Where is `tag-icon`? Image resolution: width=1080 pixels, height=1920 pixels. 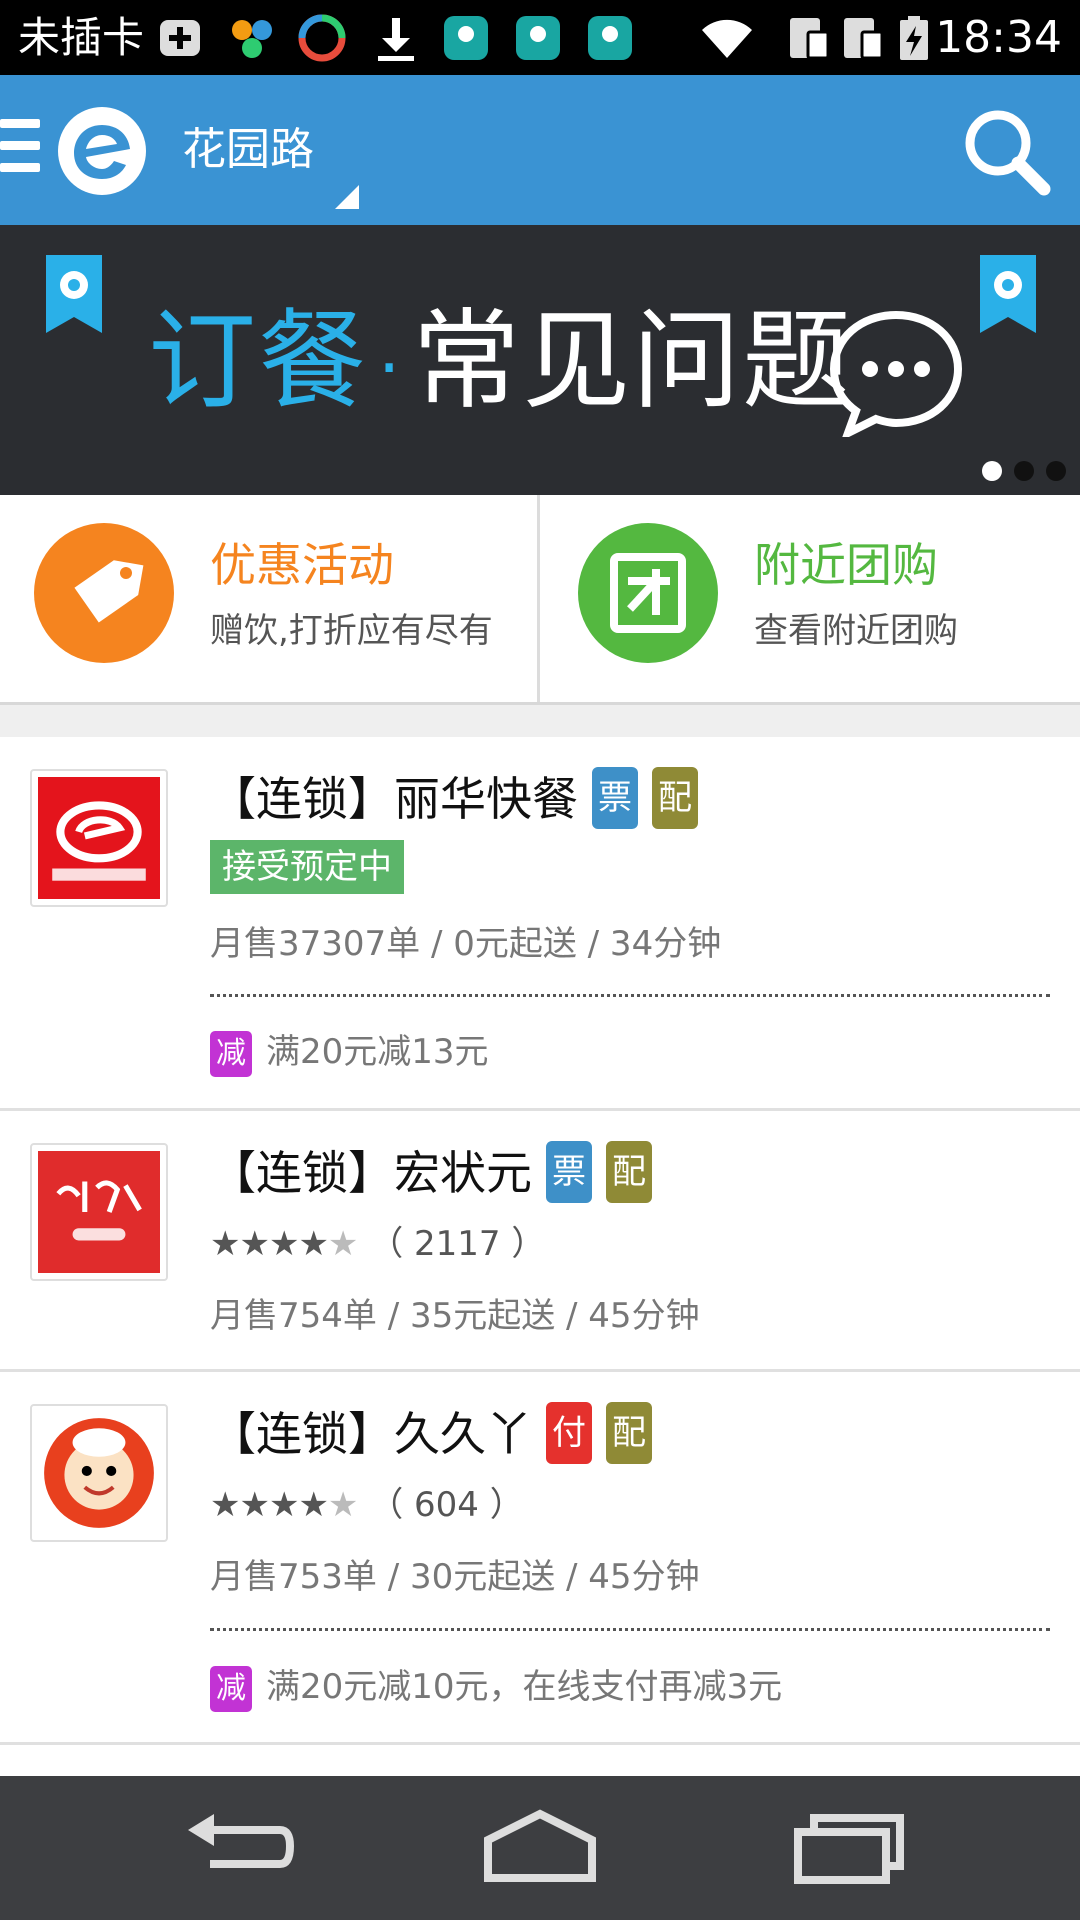 tag-icon is located at coordinates (104, 593).